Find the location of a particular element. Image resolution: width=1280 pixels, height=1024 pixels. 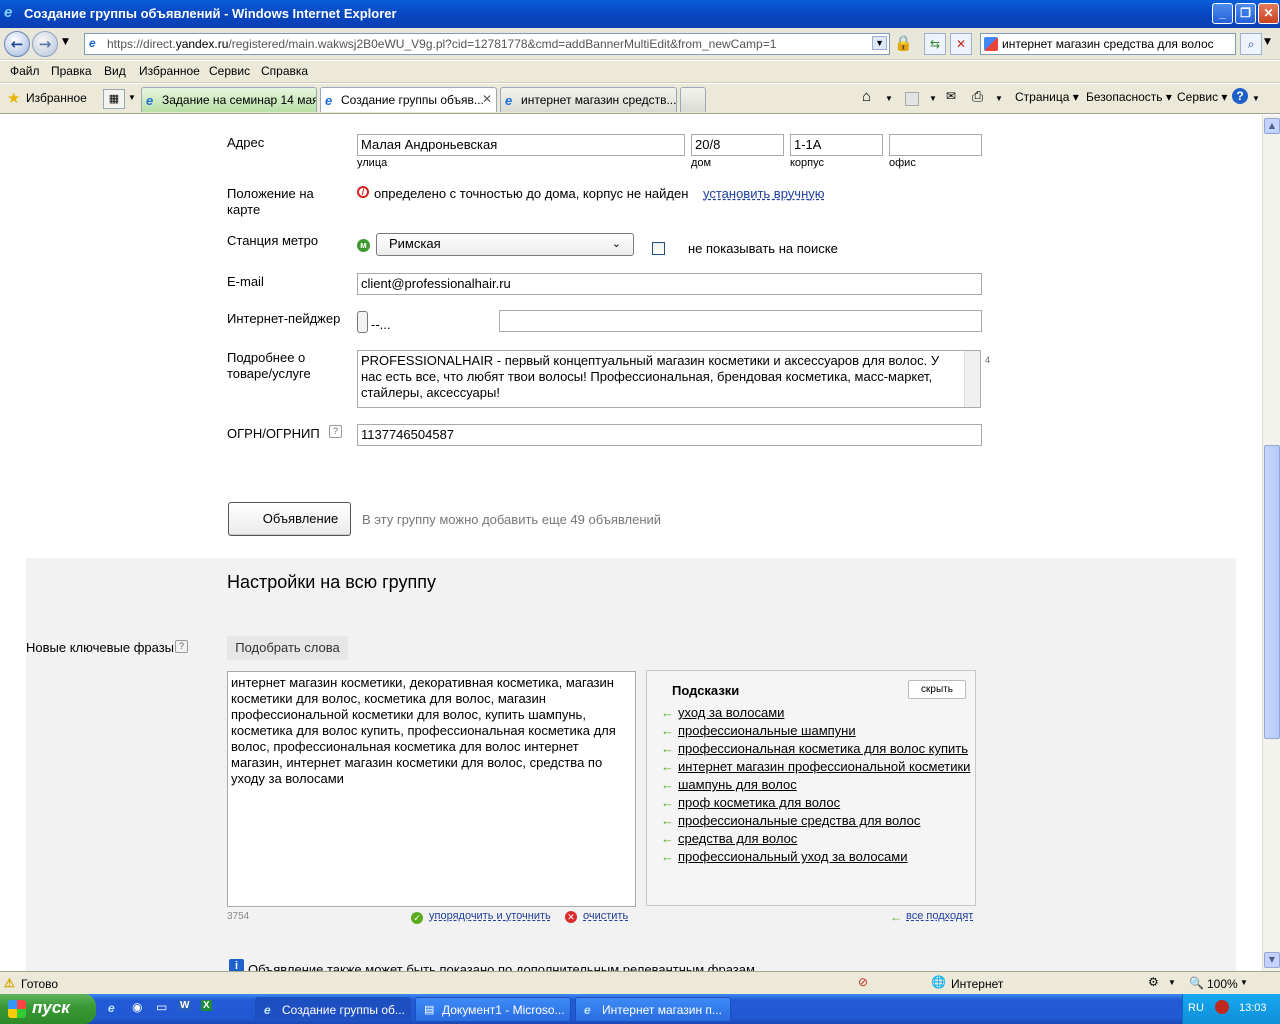

street-input: Малая Андроньевская is located at coordinates (521, 145).